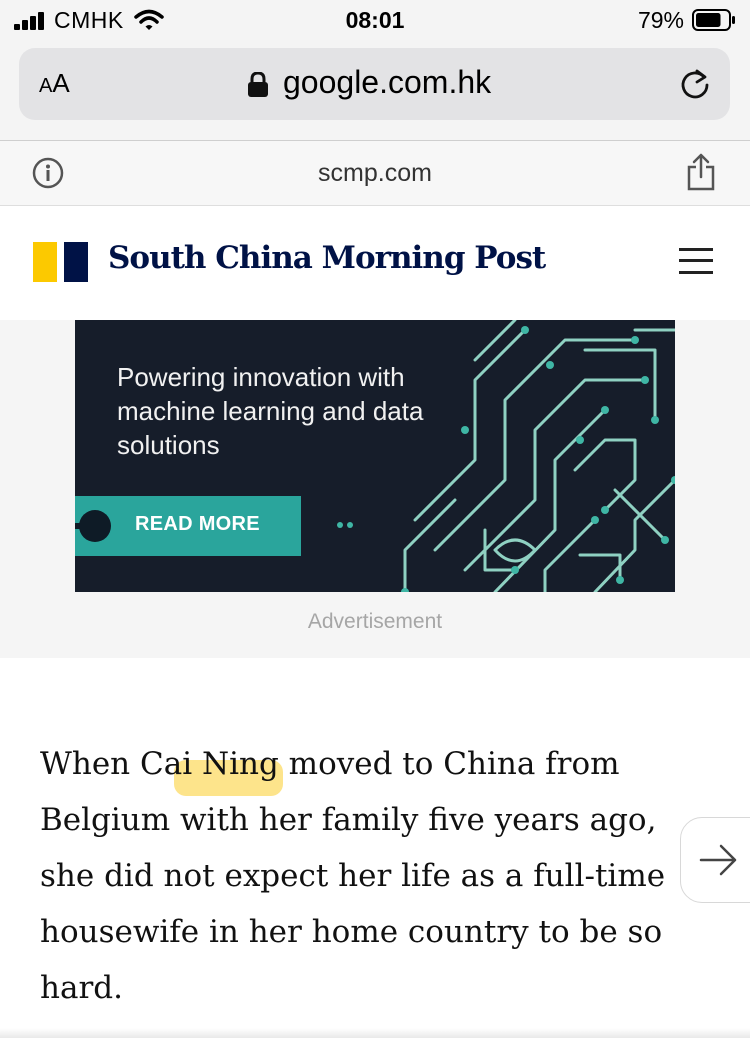 Image resolution: width=750 pixels, height=1038 pixels. What do you see at coordinates (327, 258) in the screenshot?
I see `brand-name: South China Morning Post` at bounding box center [327, 258].